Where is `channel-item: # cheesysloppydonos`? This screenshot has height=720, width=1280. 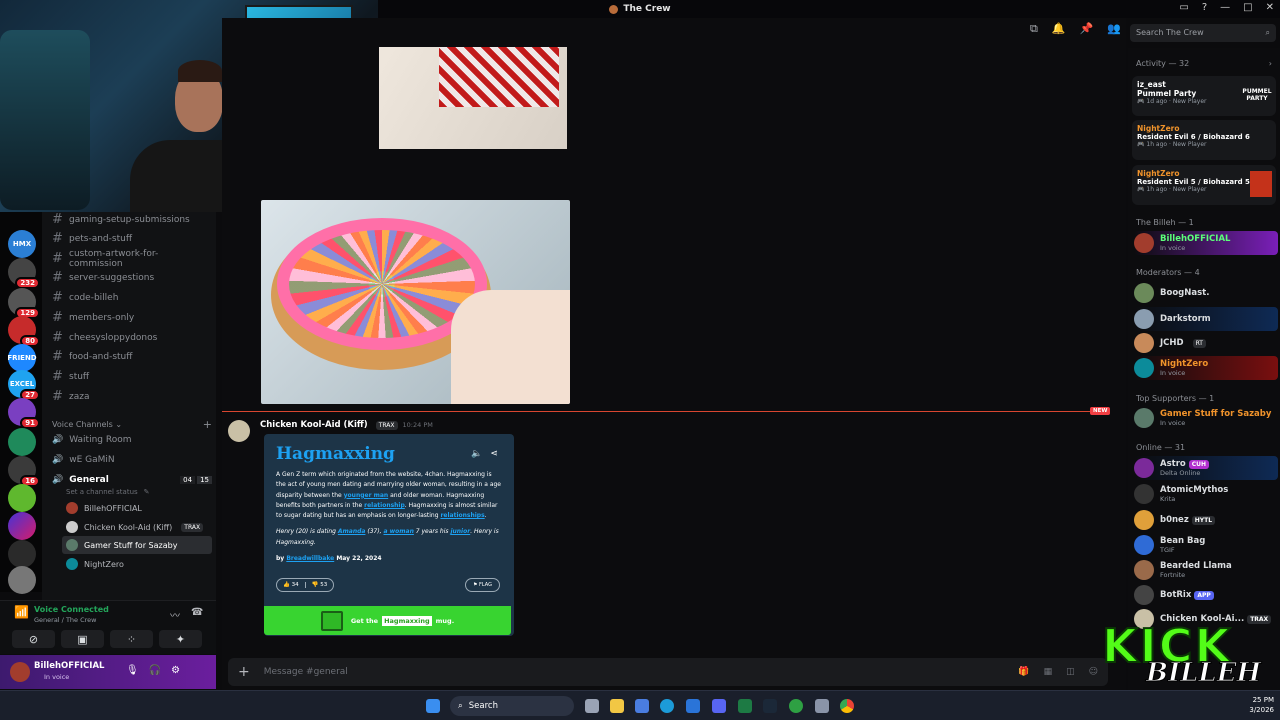
channel-item: # cheesysloppydonos is located at coordinates (131, 337).